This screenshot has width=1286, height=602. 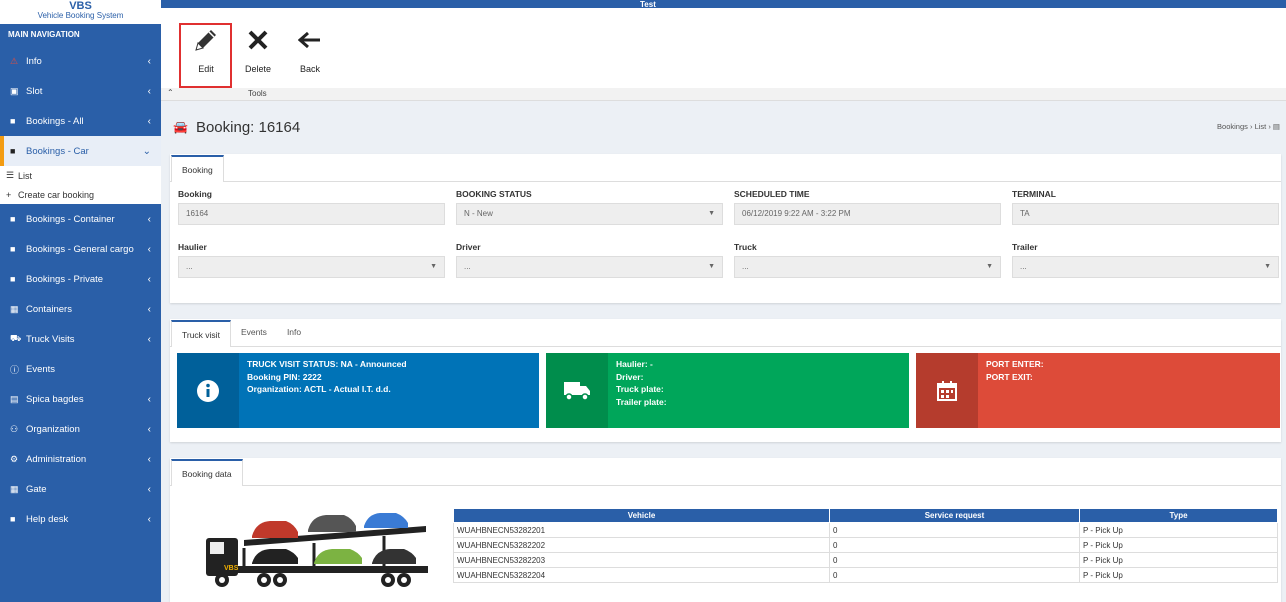 What do you see at coordinates (258, 40) in the screenshot?
I see `x-icon` at bounding box center [258, 40].